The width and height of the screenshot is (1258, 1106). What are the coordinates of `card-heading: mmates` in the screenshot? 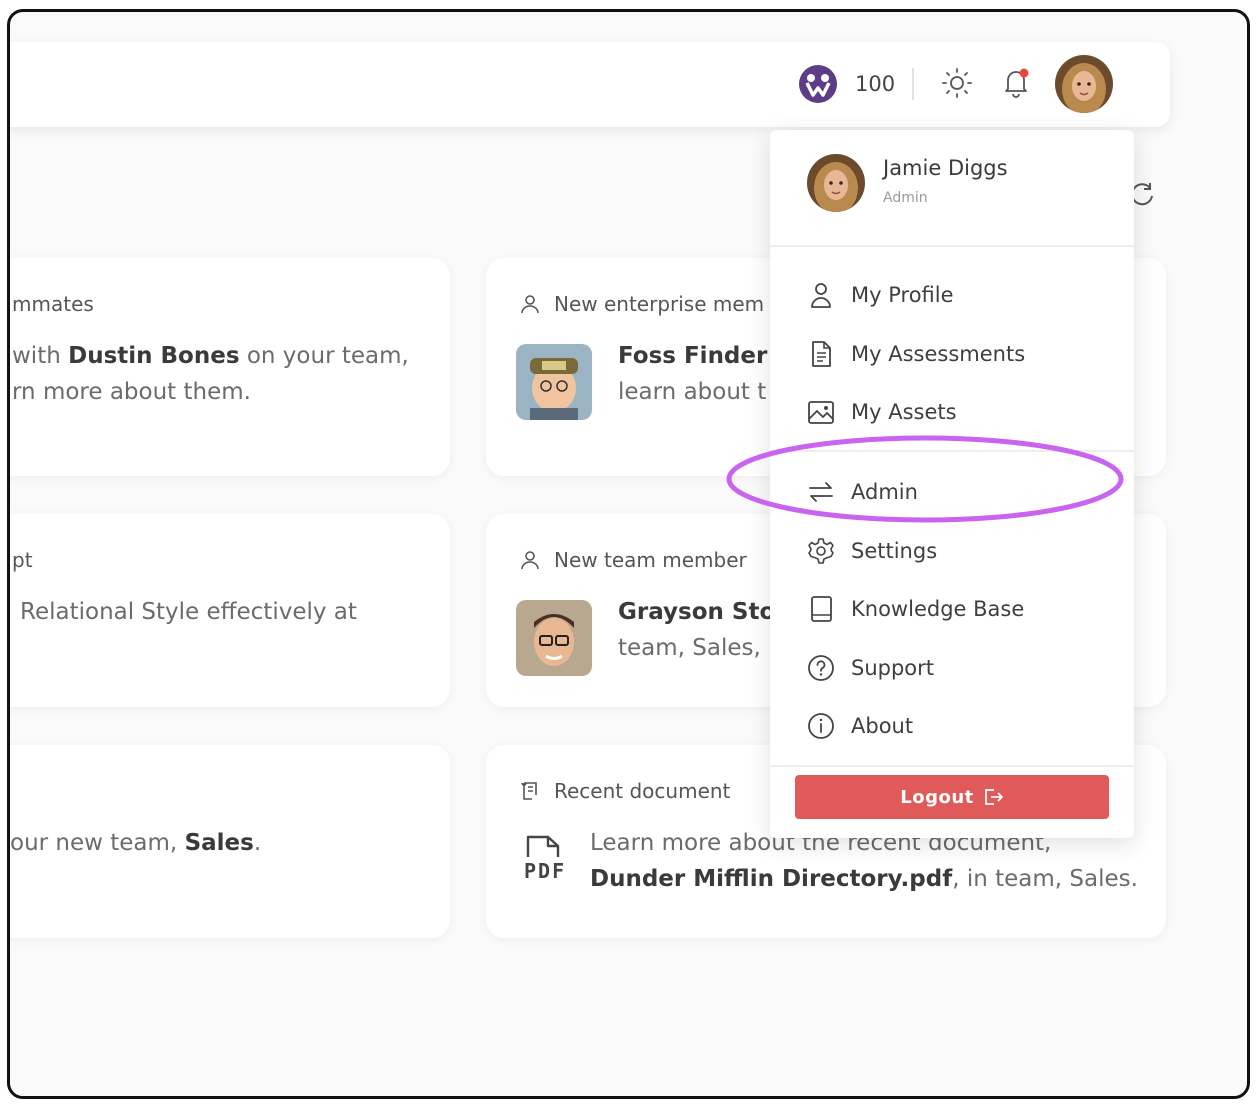 It's located at (53, 304).